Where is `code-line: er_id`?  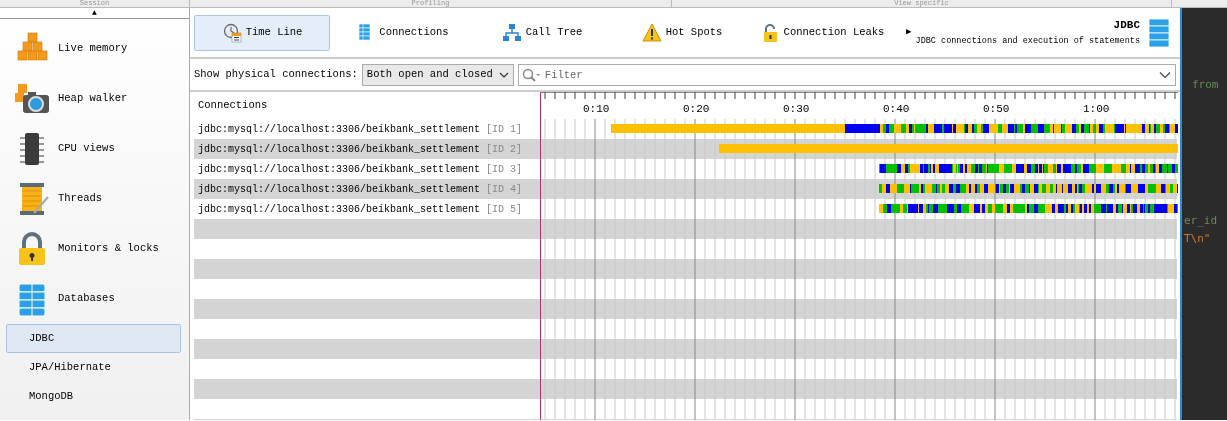
code-line: er_id is located at coordinates (1201, 221).